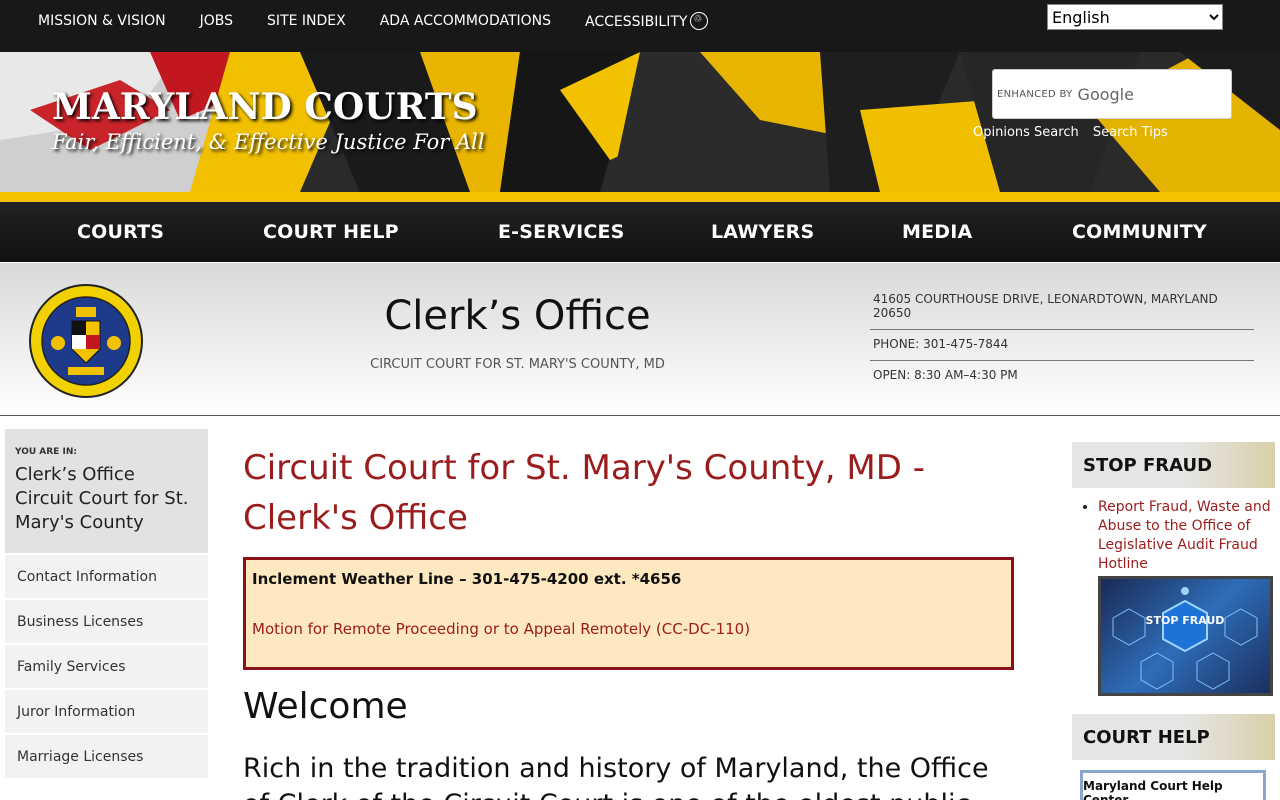 The height and width of the screenshot is (800, 1280). What do you see at coordinates (1026, 132) in the screenshot?
I see `opinions-search-link: Opinions Search` at bounding box center [1026, 132].